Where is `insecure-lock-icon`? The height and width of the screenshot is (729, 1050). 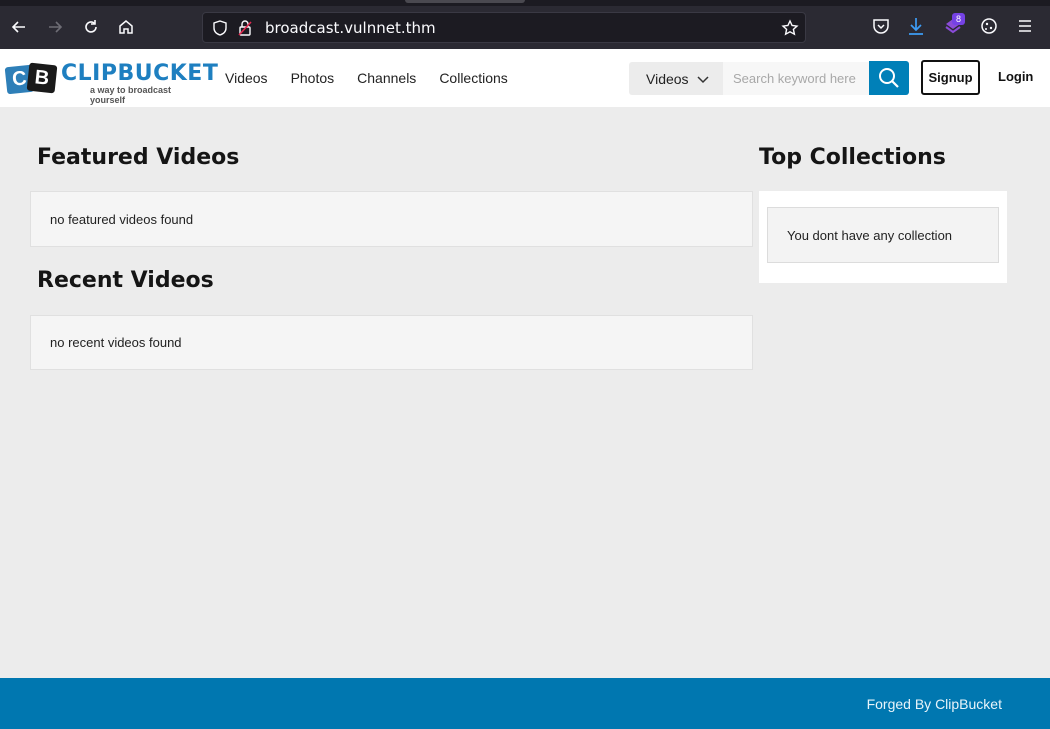
insecure-lock-icon is located at coordinates (245, 28).